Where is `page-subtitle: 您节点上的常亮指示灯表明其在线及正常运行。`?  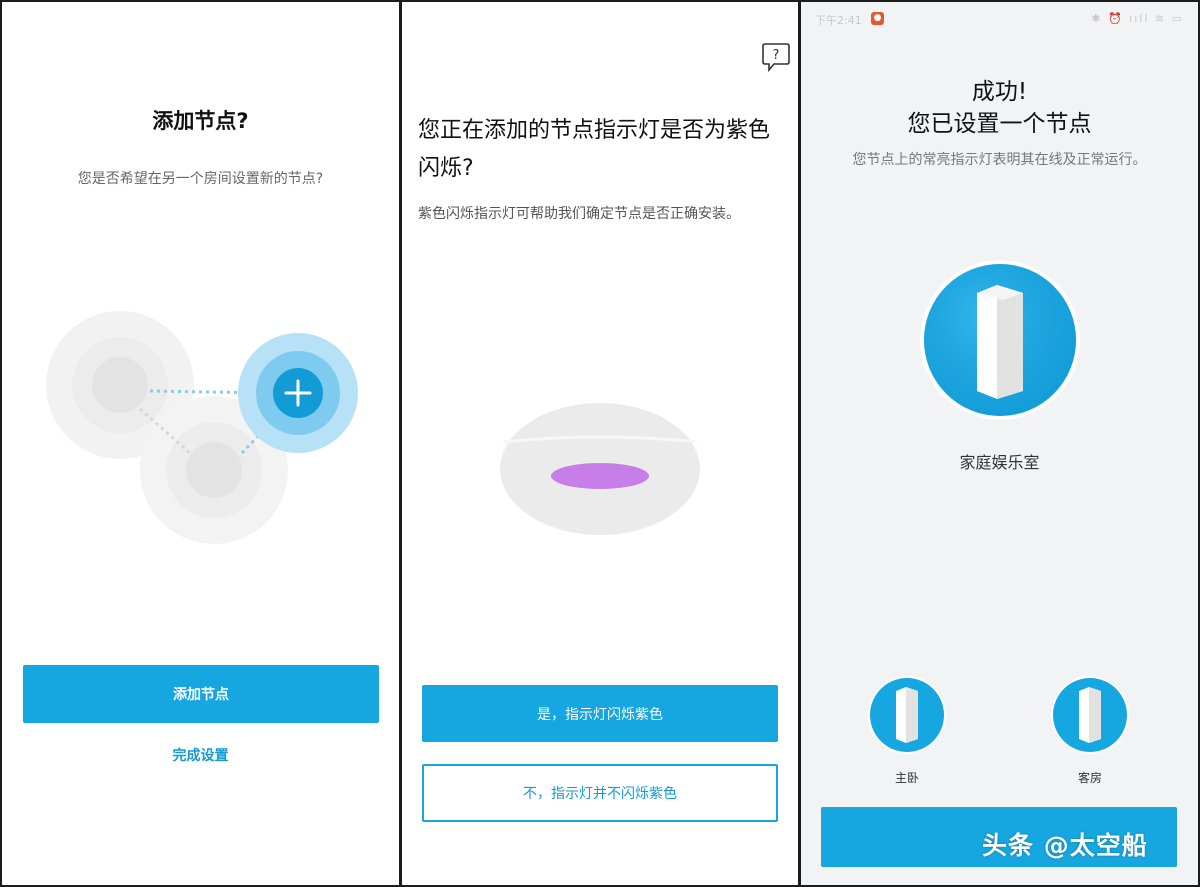 page-subtitle: 您节点上的常亮指示灯表明其在线及正常运行。 is located at coordinates (999, 160).